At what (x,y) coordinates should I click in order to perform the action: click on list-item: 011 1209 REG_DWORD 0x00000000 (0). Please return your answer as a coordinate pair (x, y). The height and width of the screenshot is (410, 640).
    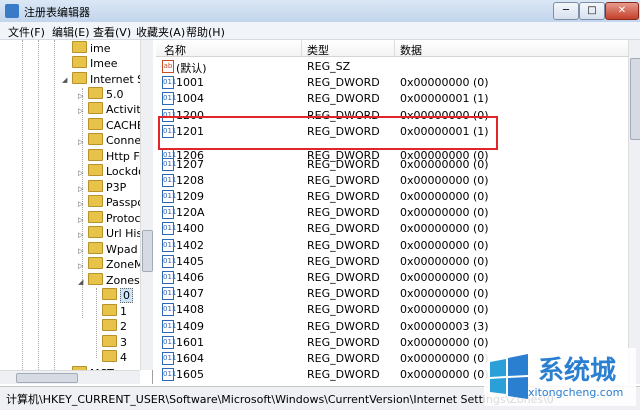
    Looking at the image, I should click on (392, 196).